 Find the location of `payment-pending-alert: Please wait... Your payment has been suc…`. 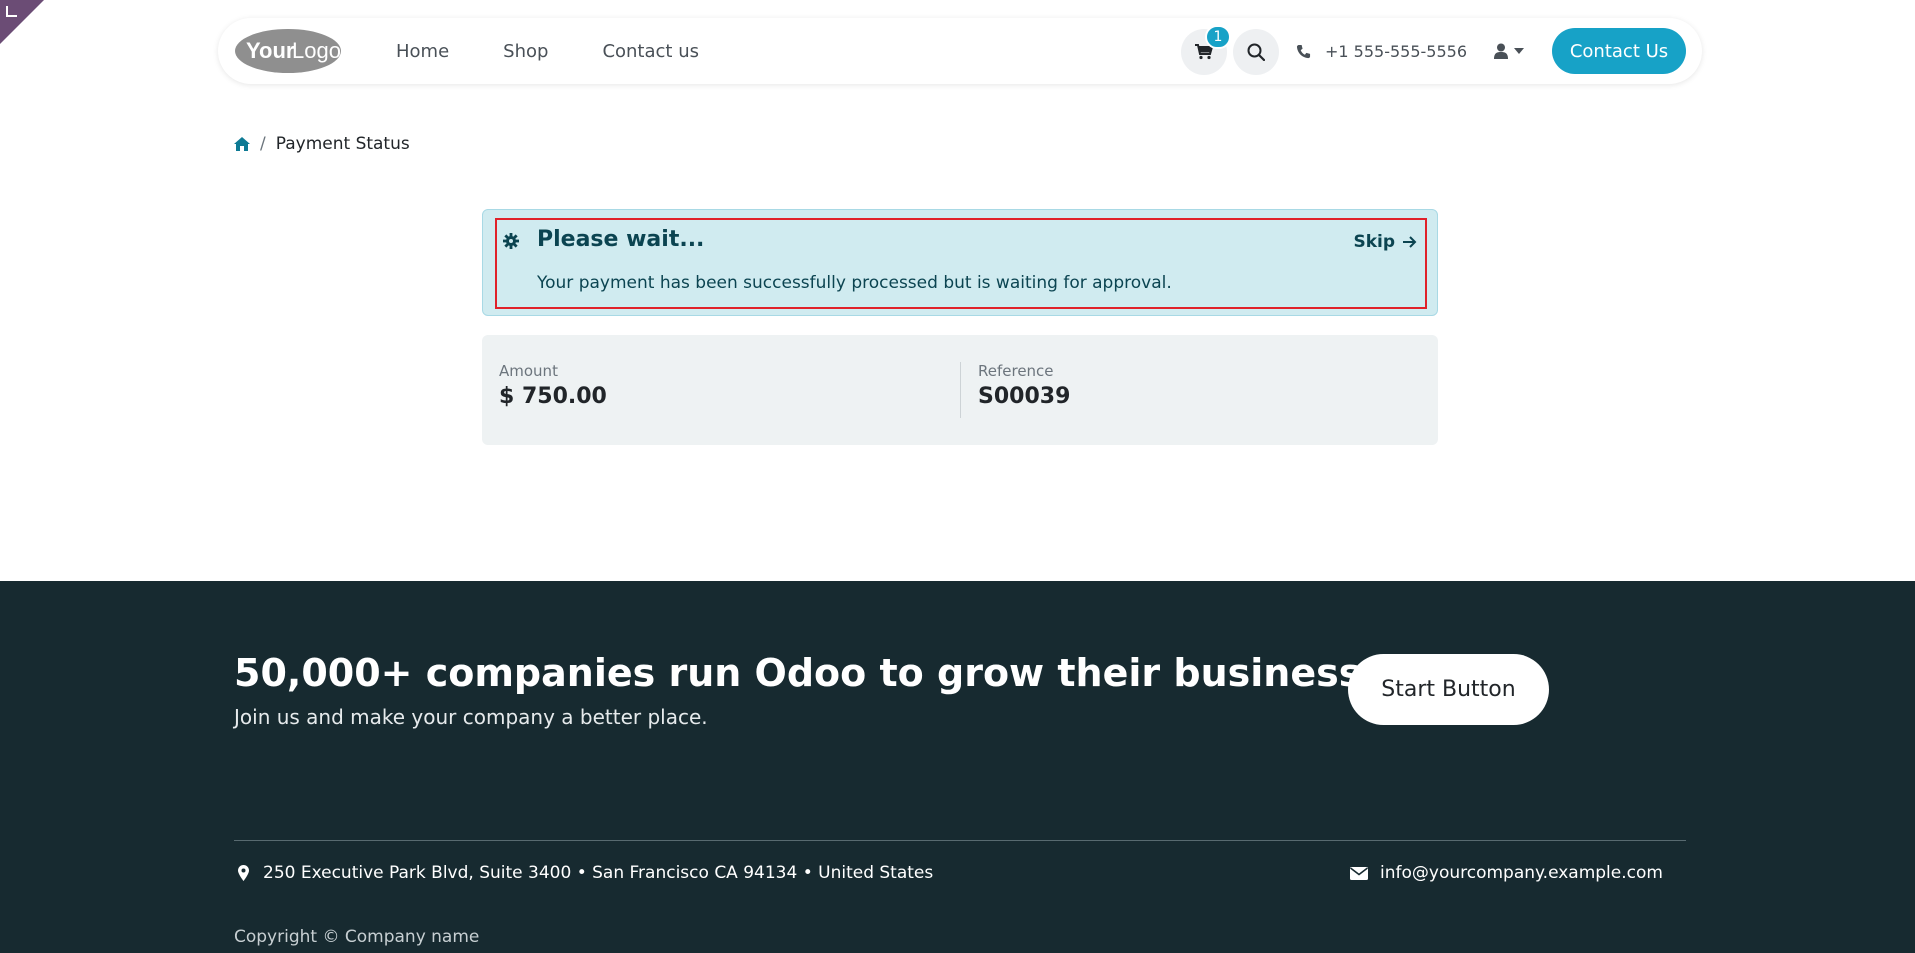

payment-pending-alert: Please wait... Your payment has been suc… is located at coordinates (960, 262).